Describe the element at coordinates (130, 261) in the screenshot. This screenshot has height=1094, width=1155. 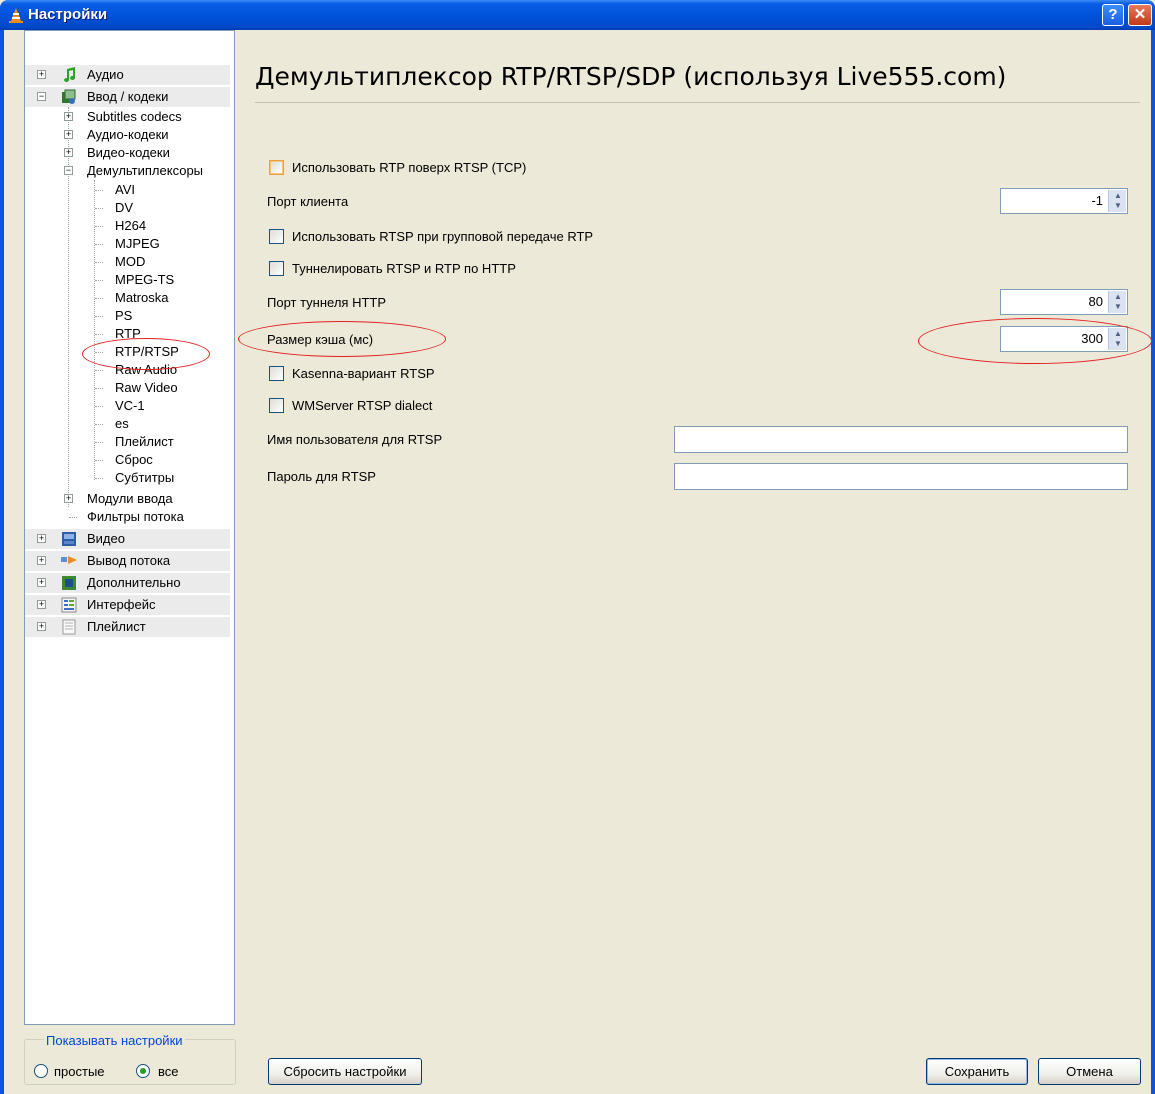
I see `tree-label: MOD` at that location.